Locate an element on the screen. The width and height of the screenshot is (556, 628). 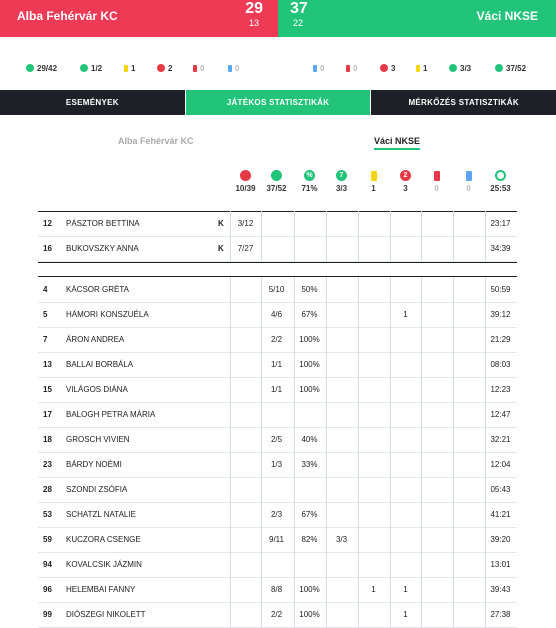
tab-match-stats: MÉRKŐZÉS STATISZTIKÁK is located at coordinates (463, 102).